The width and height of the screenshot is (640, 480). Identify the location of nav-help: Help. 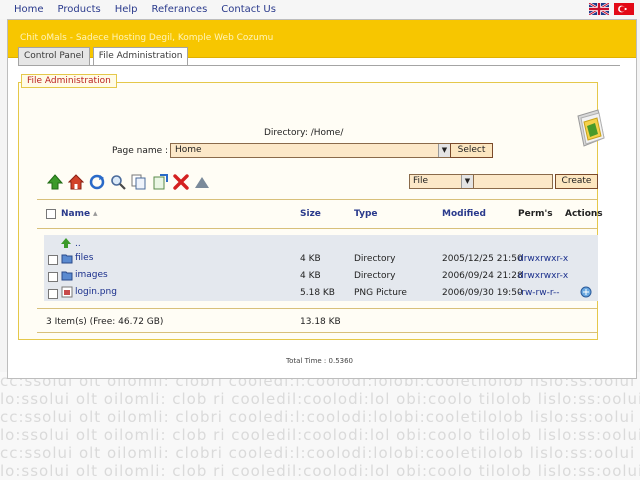
(126, 9).